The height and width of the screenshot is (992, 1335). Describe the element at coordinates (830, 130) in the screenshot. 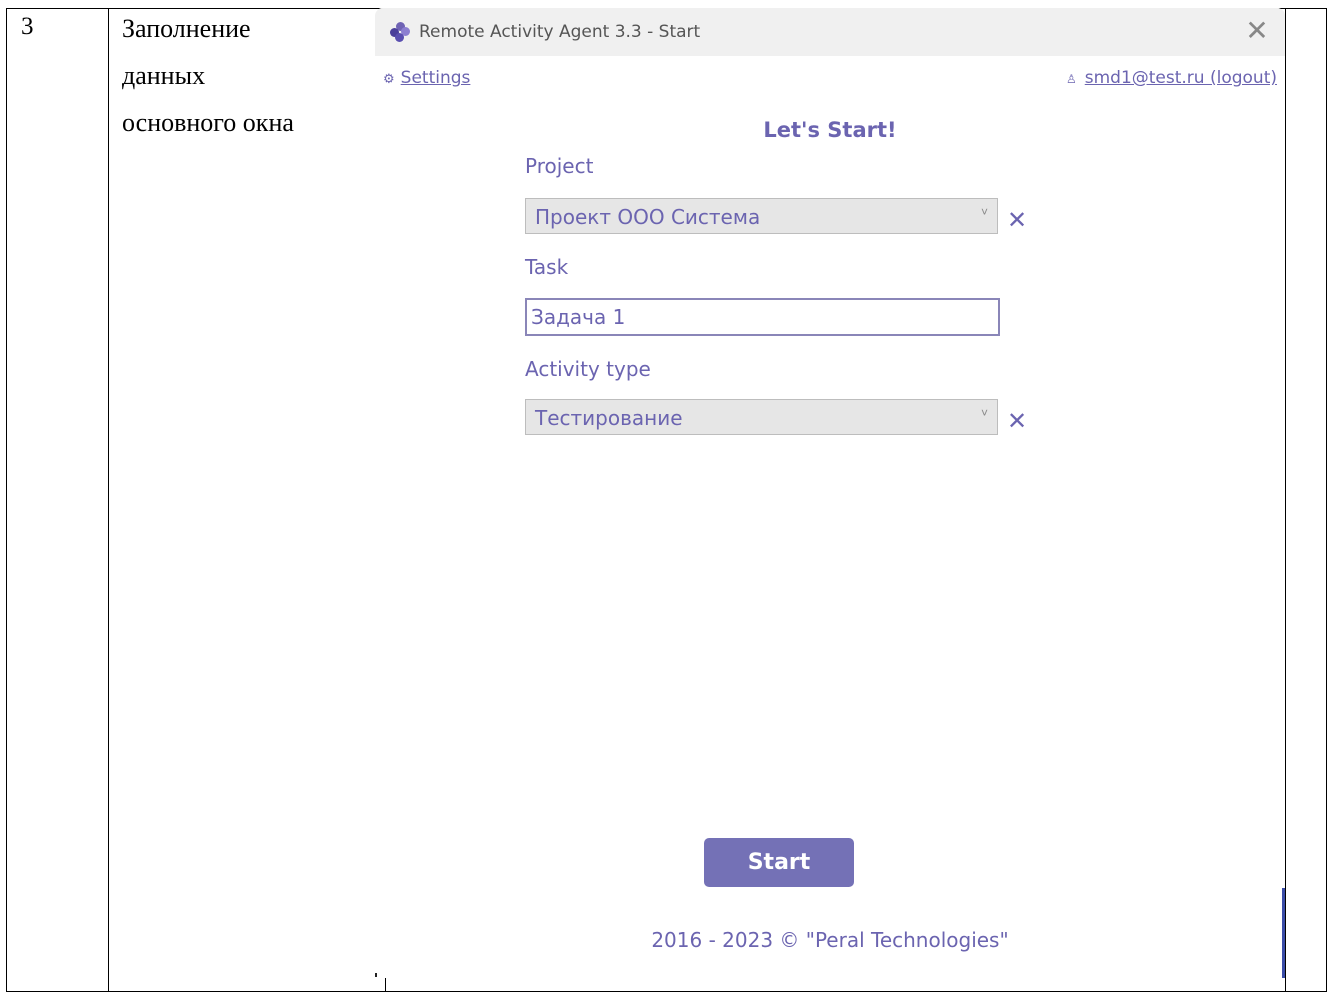

I see `form-heading: Let's Start!` at that location.